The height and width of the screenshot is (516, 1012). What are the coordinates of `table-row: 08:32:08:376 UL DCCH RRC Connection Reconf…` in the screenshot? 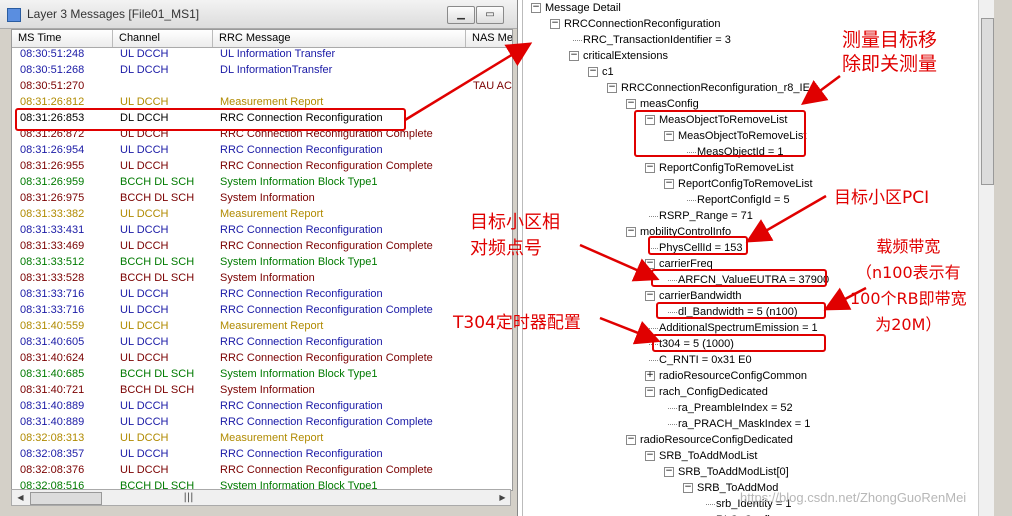 It's located at (262, 471).